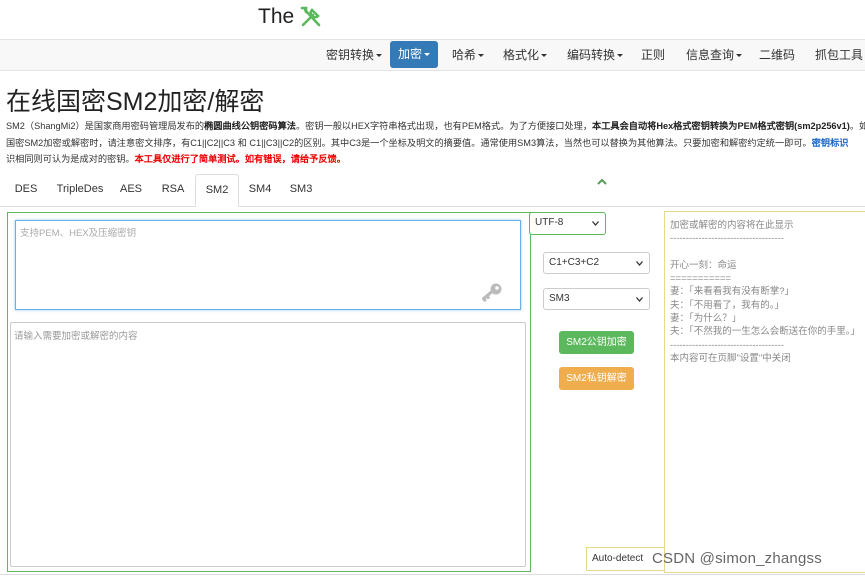 Image resolution: width=865 pixels, height=579 pixels. I want to click on nav-capture-tools: 抓包工具, so click(839, 55).